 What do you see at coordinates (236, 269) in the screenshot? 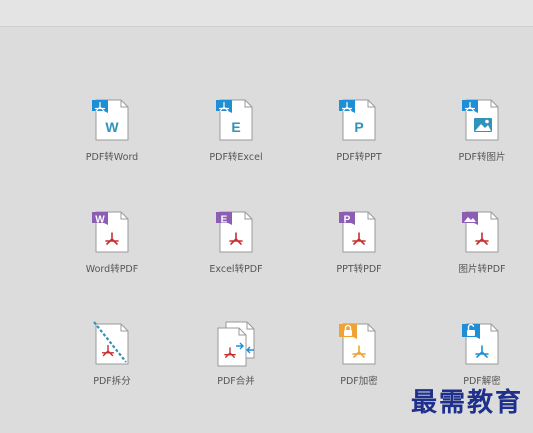
I see `tool-label: Excel转PDF` at bounding box center [236, 269].